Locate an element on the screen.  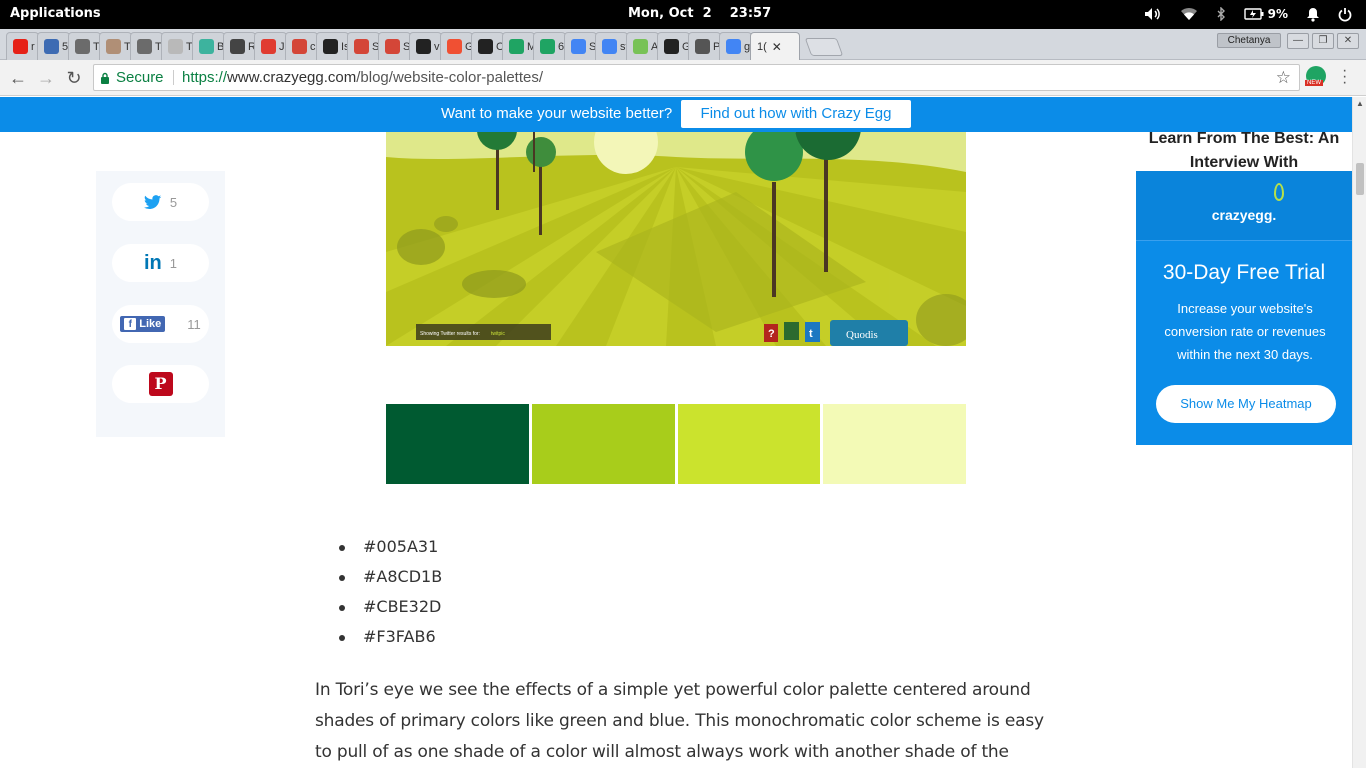
b-icon is located at coordinates (144, 46).